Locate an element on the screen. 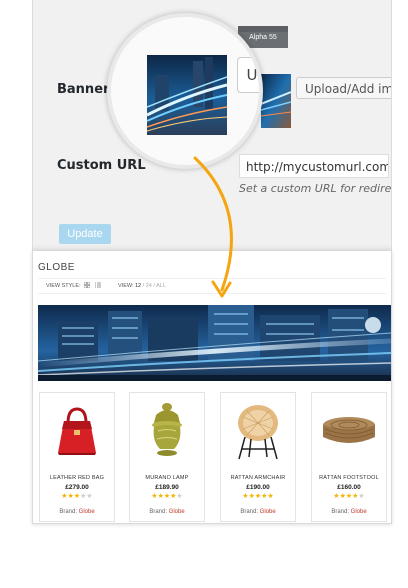 The image size is (408, 588). custom-url-hint: Set a custom URL for redirec is located at coordinates (315, 188).